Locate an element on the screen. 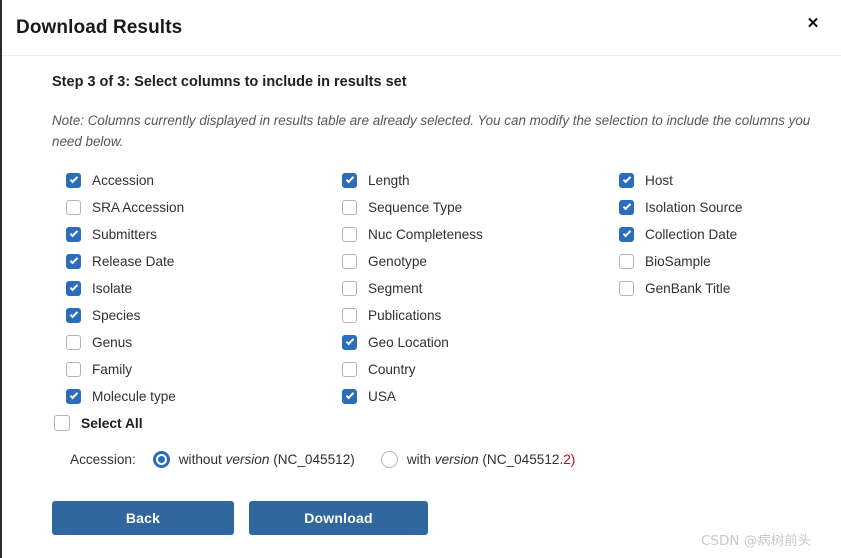 This screenshot has height=558, width=841. column-option-sequence-type: Sequence Type is located at coordinates (412, 207).